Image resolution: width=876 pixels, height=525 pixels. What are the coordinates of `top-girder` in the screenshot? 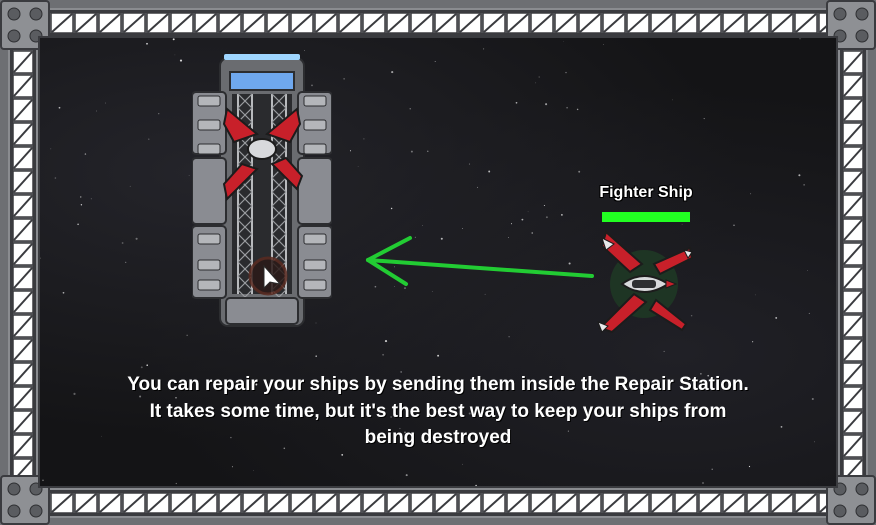 It's located at (438, 23).